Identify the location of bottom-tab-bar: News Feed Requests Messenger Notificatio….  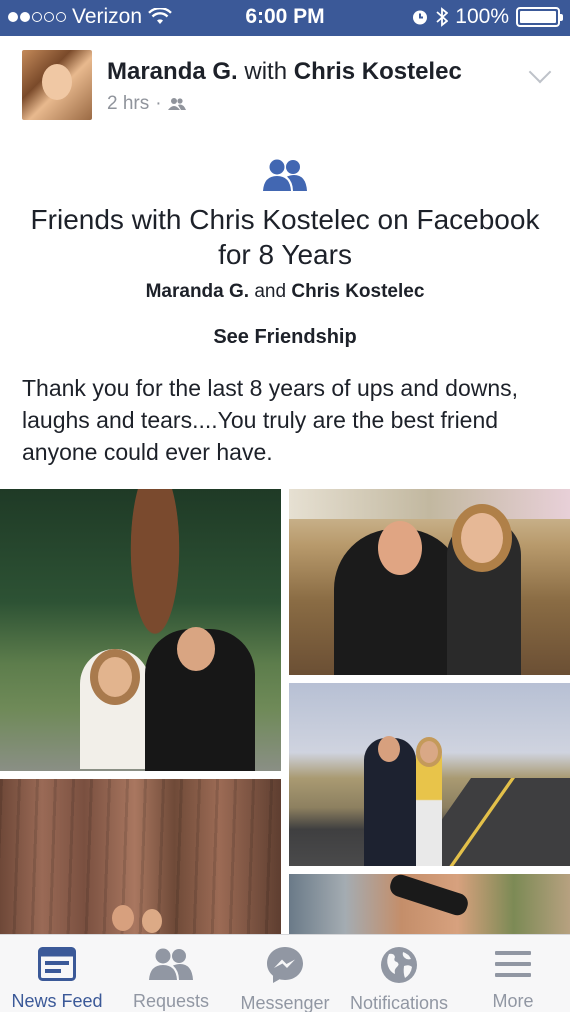
(285, 973).